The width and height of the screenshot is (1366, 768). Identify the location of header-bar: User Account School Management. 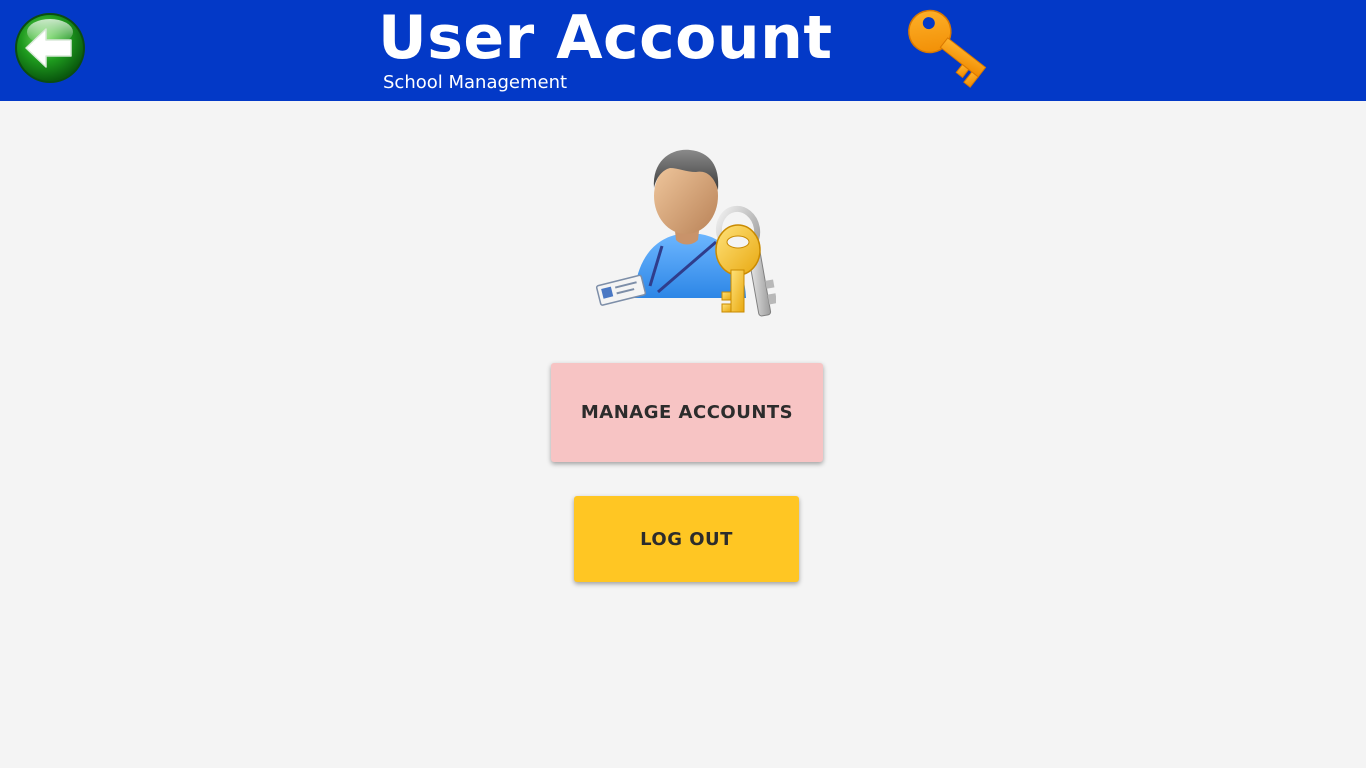
(683, 50).